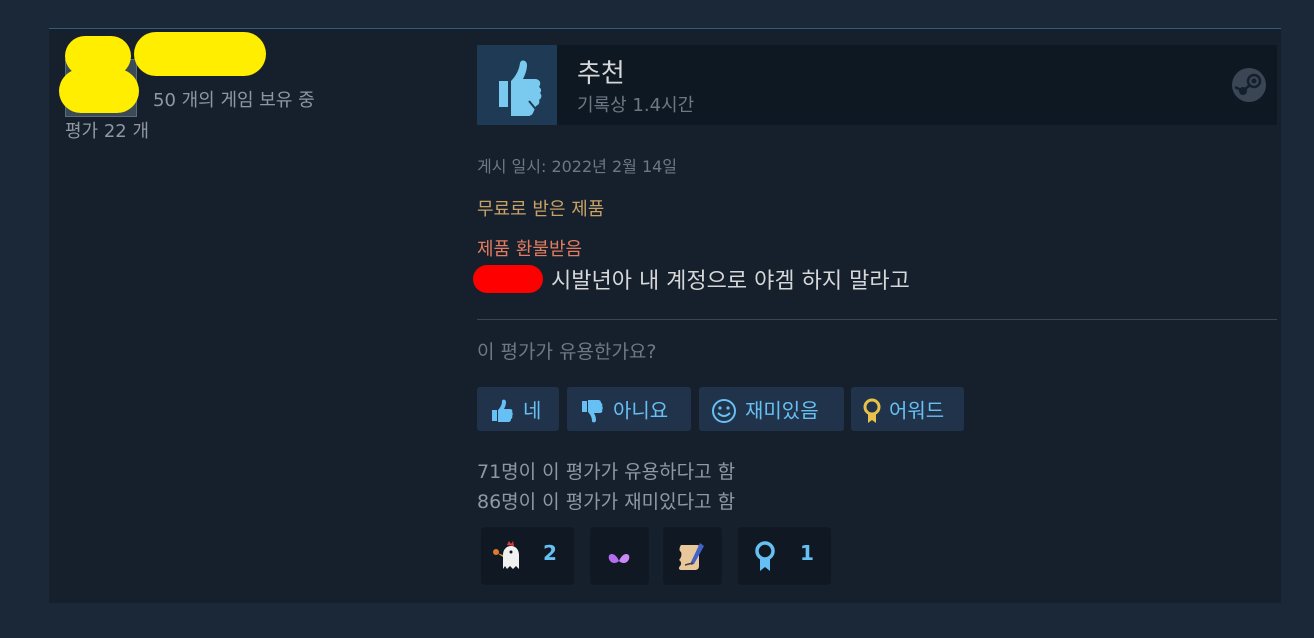 This screenshot has height=638, width=1314. What do you see at coordinates (807, 553) in the screenshot?
I see `award-count: 1` at bounding box center [807, 553].